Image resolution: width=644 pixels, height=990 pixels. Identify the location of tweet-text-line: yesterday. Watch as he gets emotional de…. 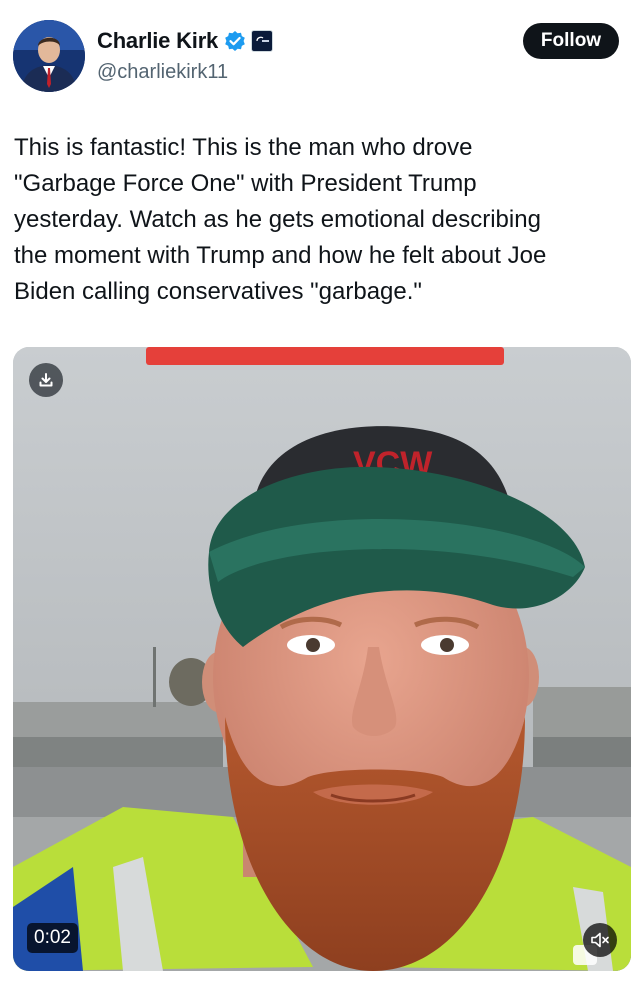
(277, 219).